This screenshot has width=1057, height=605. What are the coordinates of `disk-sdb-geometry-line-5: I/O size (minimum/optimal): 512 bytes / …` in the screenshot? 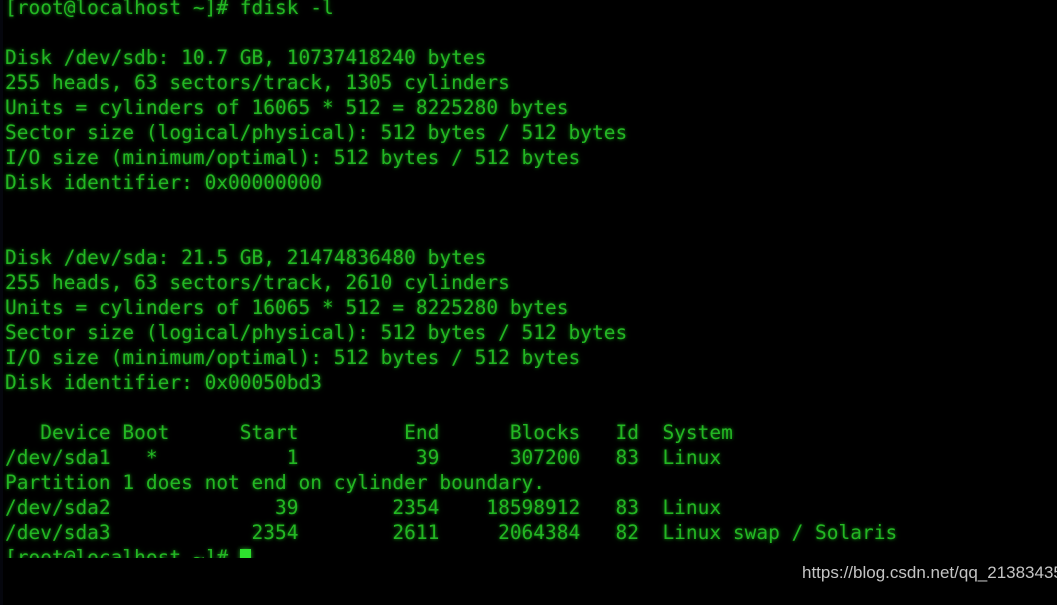 It's located at (293, 157).